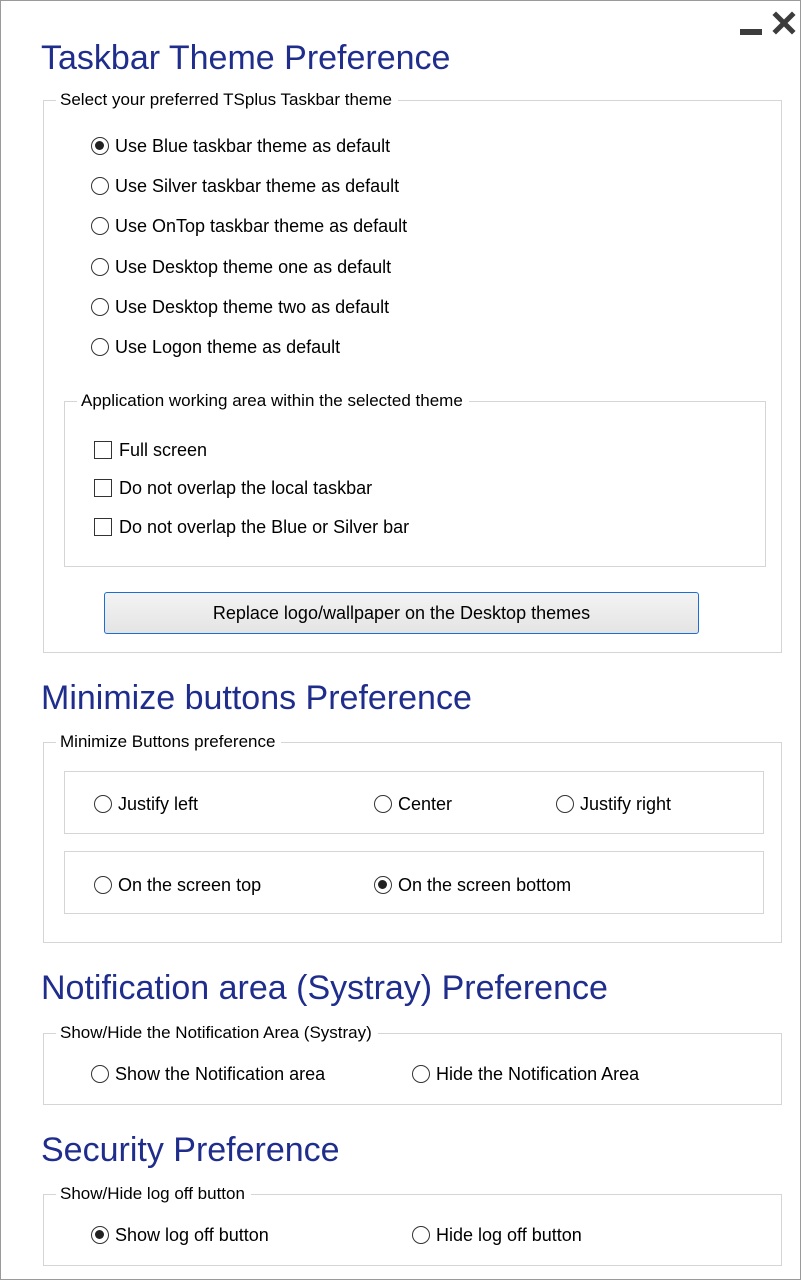 This screenshot has height=1280, width=801. What do you see at coordinates (253, 145) in the screenshot?
I see `radio-label: Use Blue taskbar theme as default` at bounding box center [253, 145].